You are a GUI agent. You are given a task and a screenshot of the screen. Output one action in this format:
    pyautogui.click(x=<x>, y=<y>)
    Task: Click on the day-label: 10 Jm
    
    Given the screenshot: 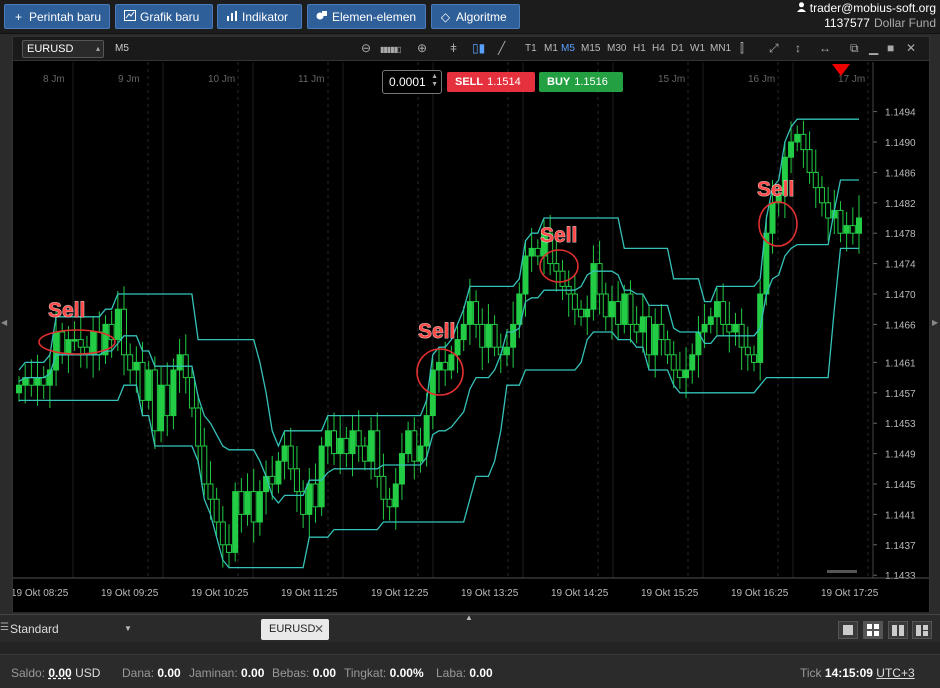 What is the action you would take?
    pyautogui.click(x=221, y=79)
    